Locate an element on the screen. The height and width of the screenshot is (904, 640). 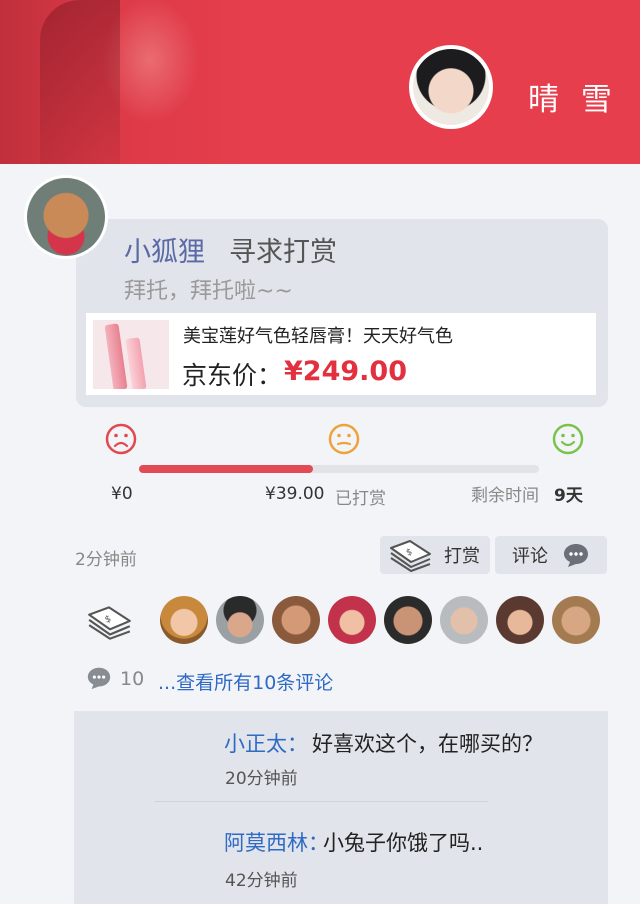
remaining-time-value: 9天 is located at coordinates (568, 496).